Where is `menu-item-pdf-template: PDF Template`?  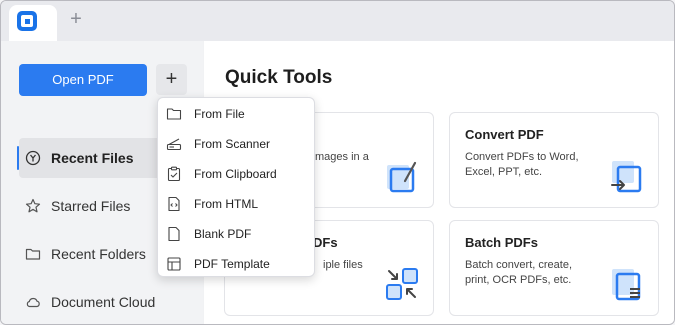 menu-item-pdf-template: PDF Template is located at coordinates (236, 264).